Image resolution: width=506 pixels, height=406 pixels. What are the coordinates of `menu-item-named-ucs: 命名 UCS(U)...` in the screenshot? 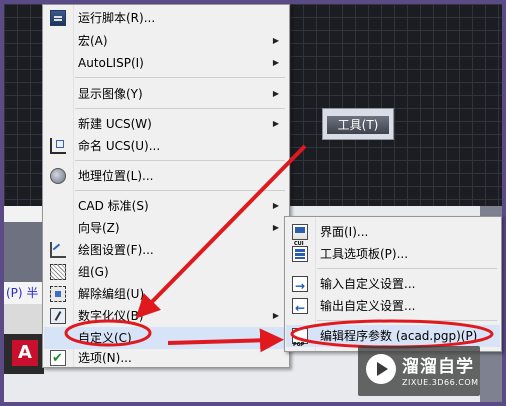 It's located at (166, 146).